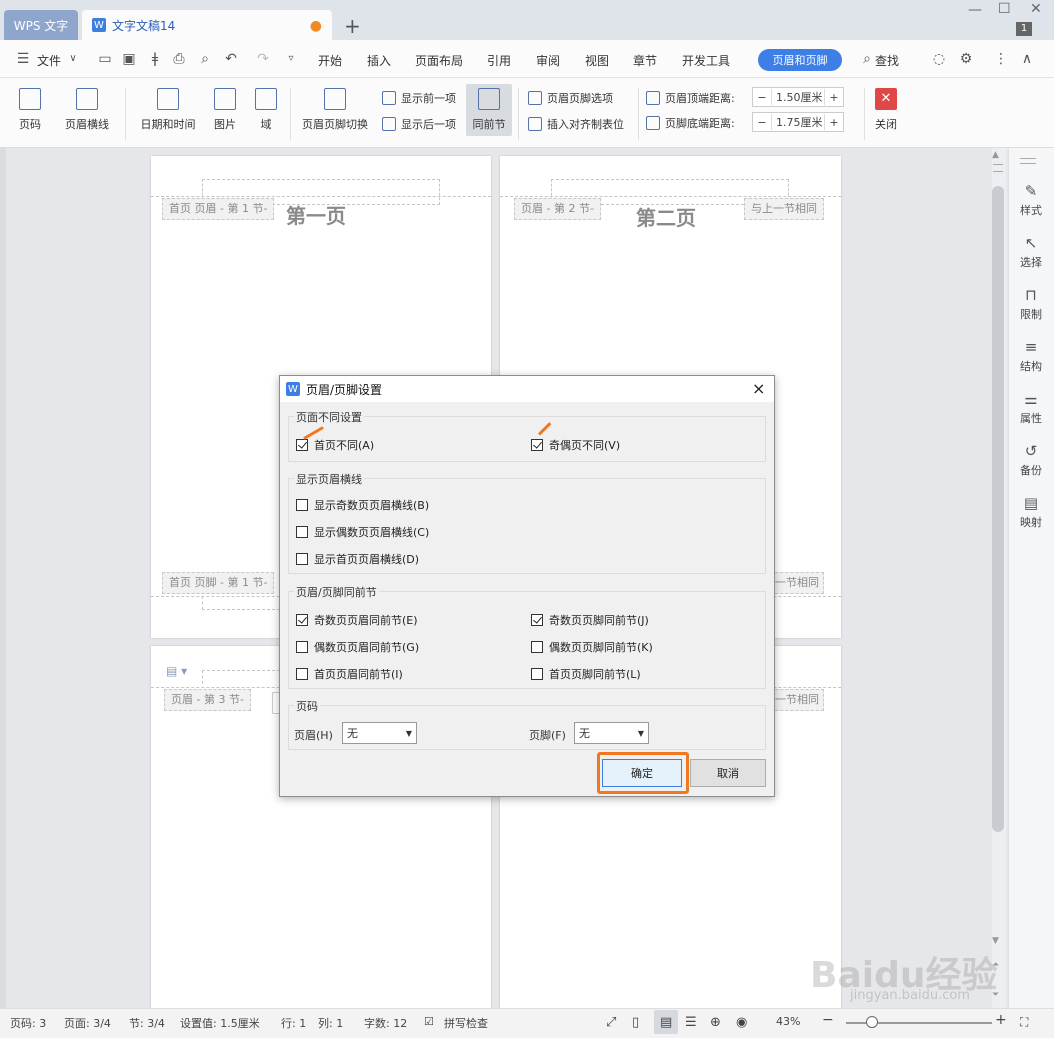 This screenshot has height=1038, width=1054. What do you see at coordinates (105, 59) in the screenshot?
I see `open-icon: ▭` at bounding box center [105, 59].